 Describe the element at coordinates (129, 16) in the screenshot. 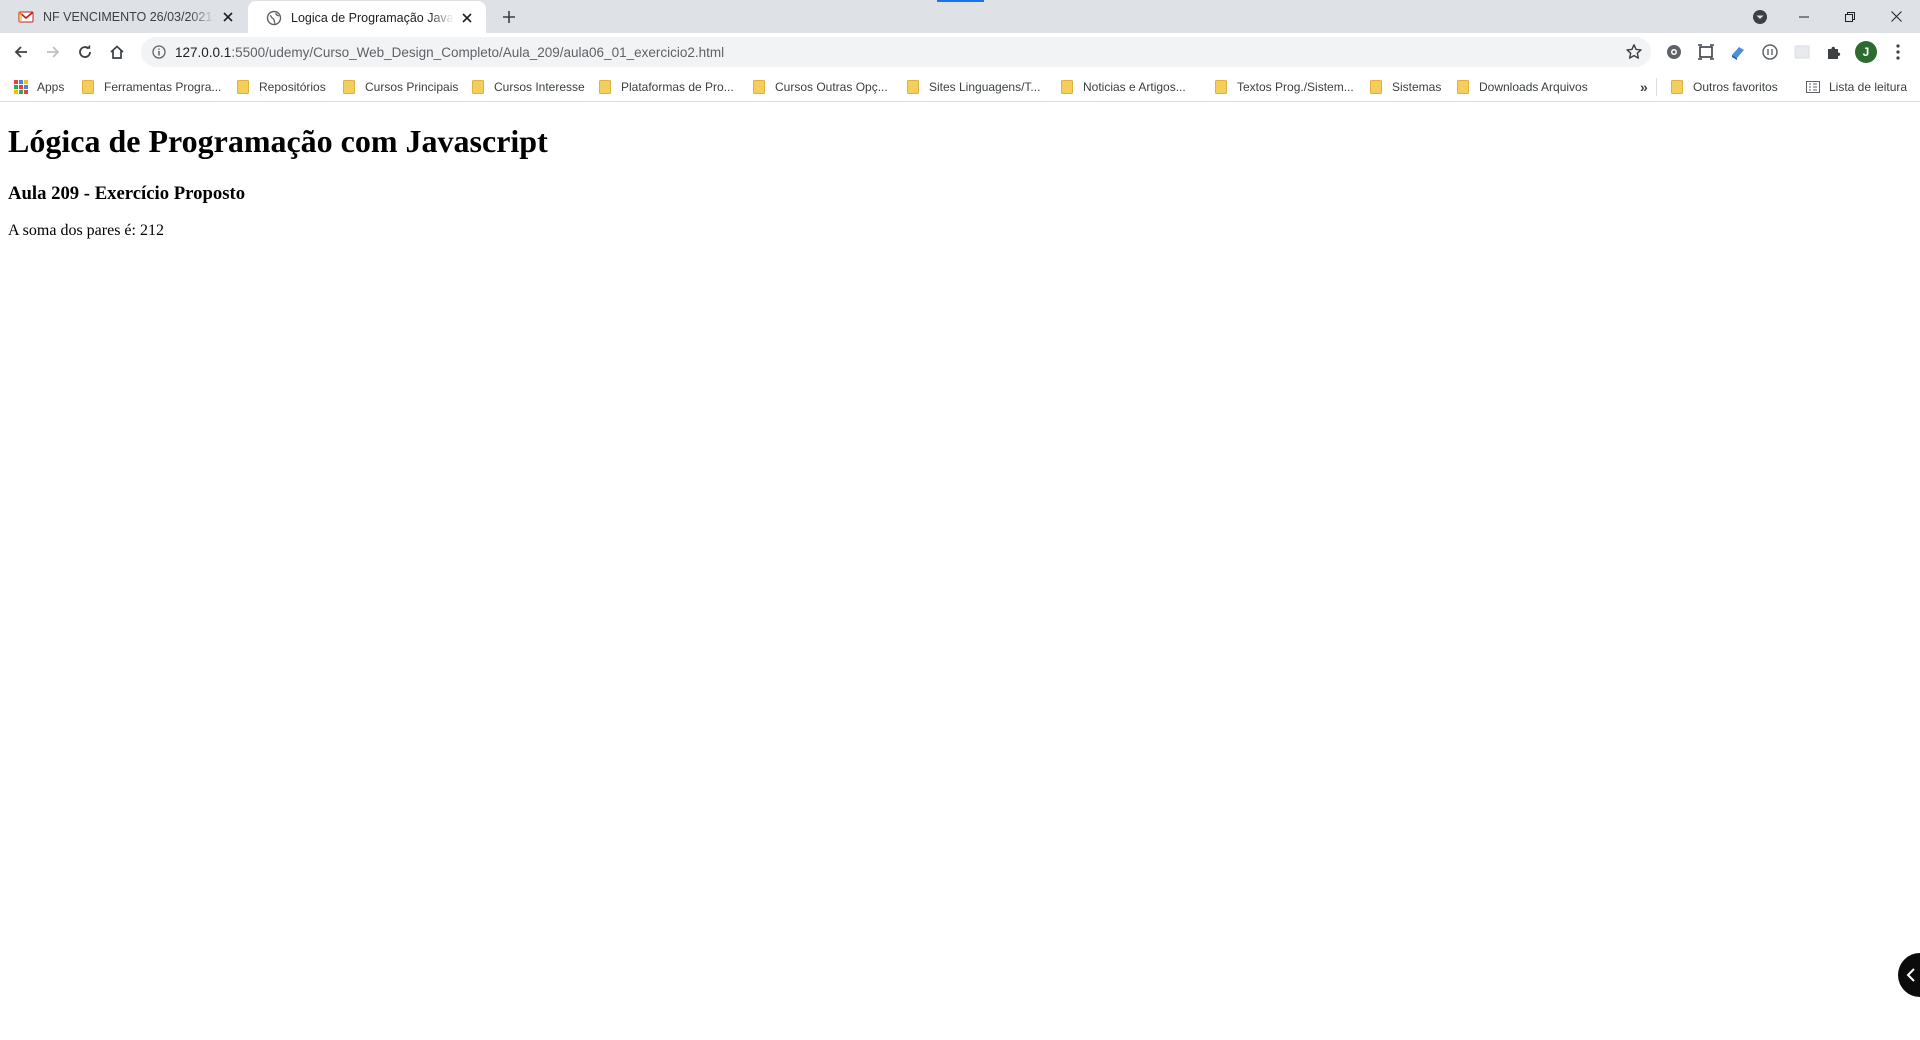

I see `tab-title: NF VENCIMENTO 26/03/2021 - j` at that location.